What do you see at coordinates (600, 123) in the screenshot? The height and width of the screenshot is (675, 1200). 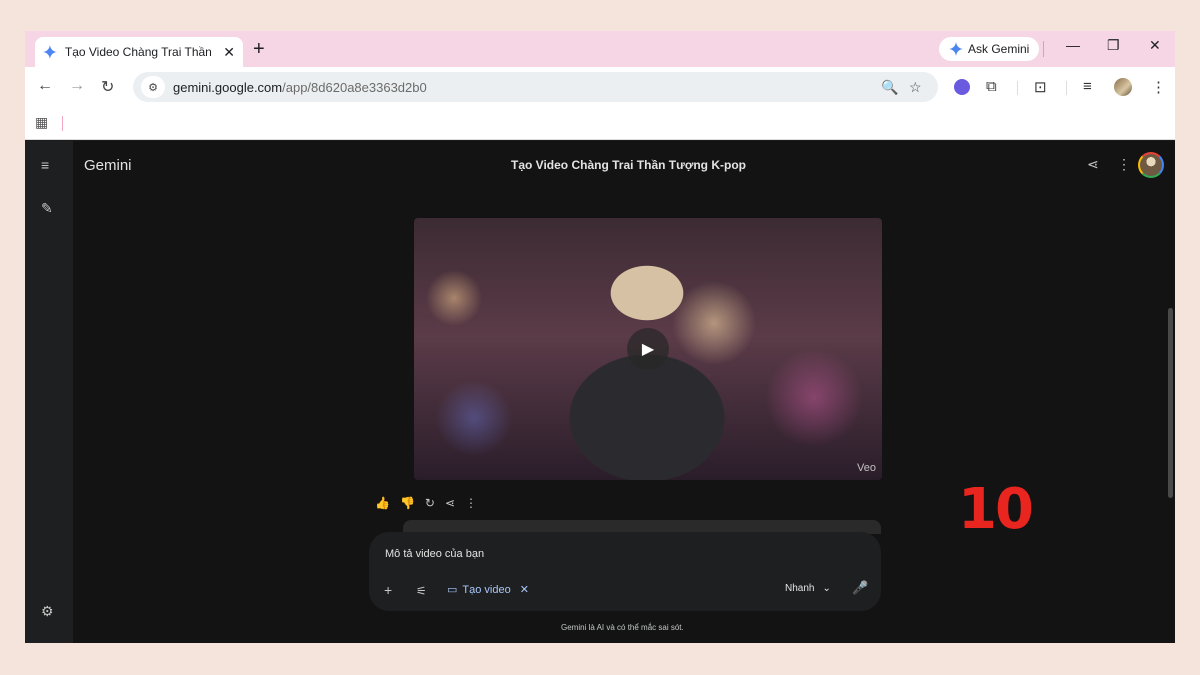 I see `bookmarks-bar: ▦` at bounding box center [600, 123].